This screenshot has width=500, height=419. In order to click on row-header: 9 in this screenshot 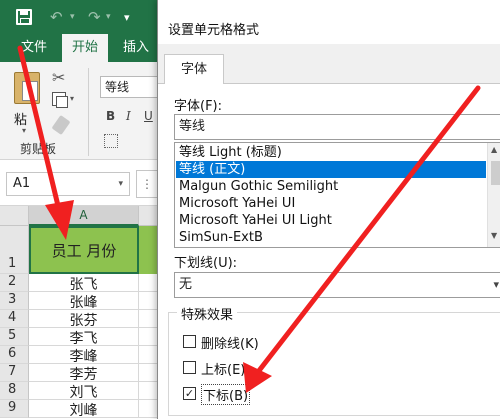, I will do `click(14, 409)`.